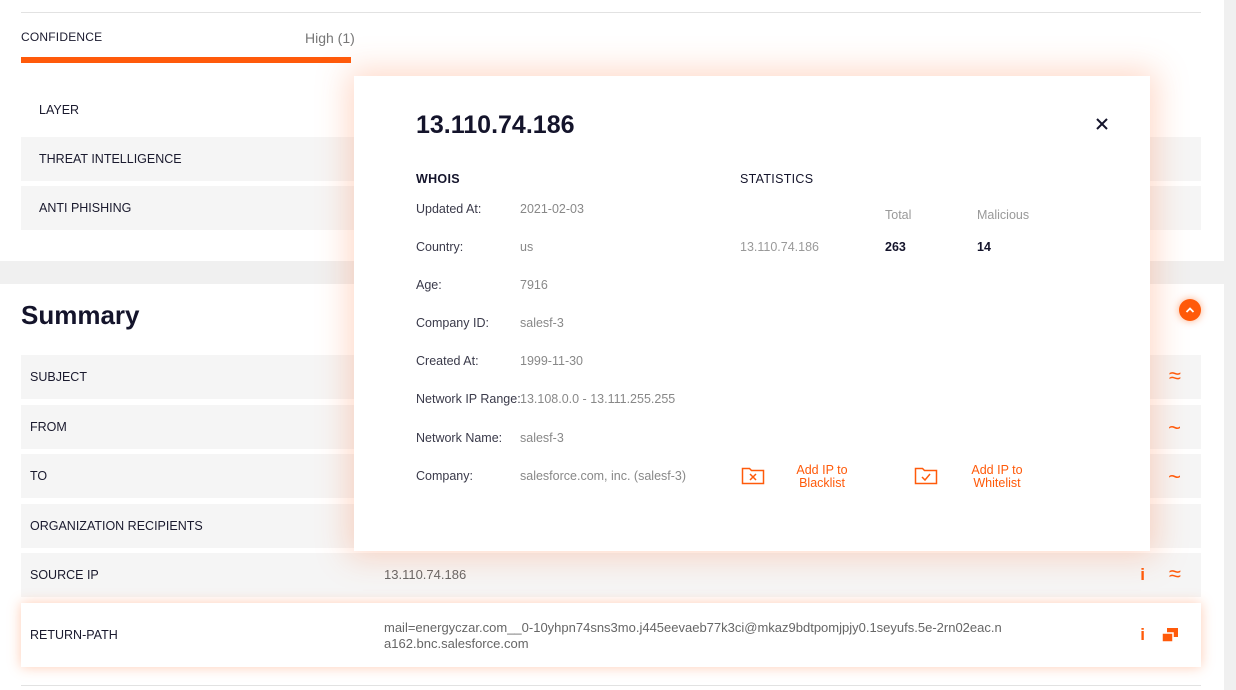 This screenshot has height=690, width=1236. What do you see at coordinates (1003, 215) in the screenshot?
I see `stats-col-malicious: Malicious` at bounding box center [1003, 215].